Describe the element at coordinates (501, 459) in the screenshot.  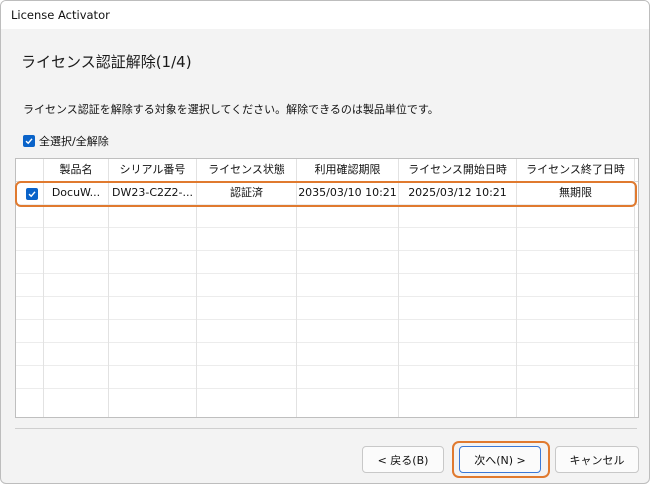
I see `next-button-highlight-frame` at that location.